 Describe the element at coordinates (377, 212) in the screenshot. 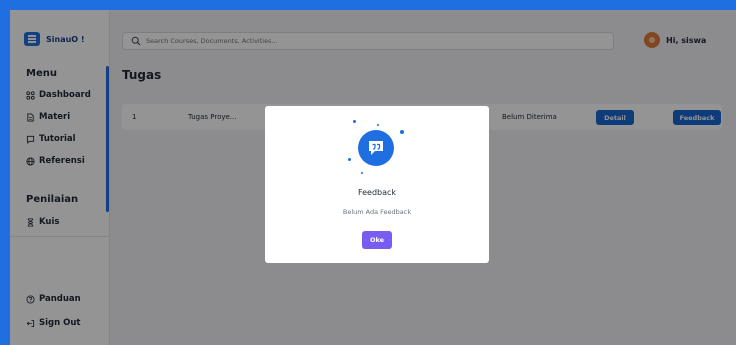

I see `modal-message: Belum Ada Feedback` at that location.